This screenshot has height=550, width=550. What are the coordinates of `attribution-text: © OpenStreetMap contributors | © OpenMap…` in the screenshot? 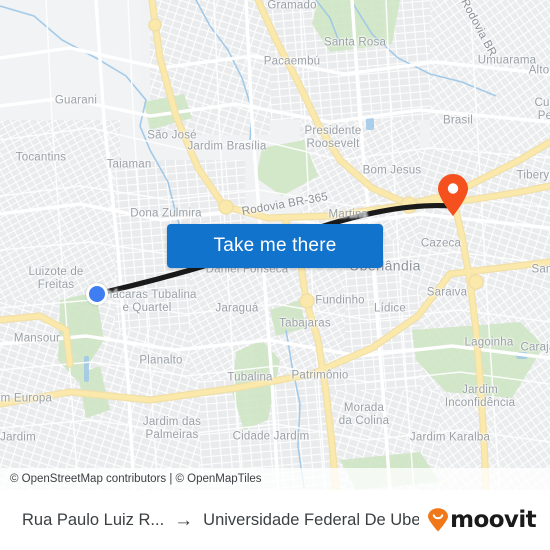 It's located at (136, 479).